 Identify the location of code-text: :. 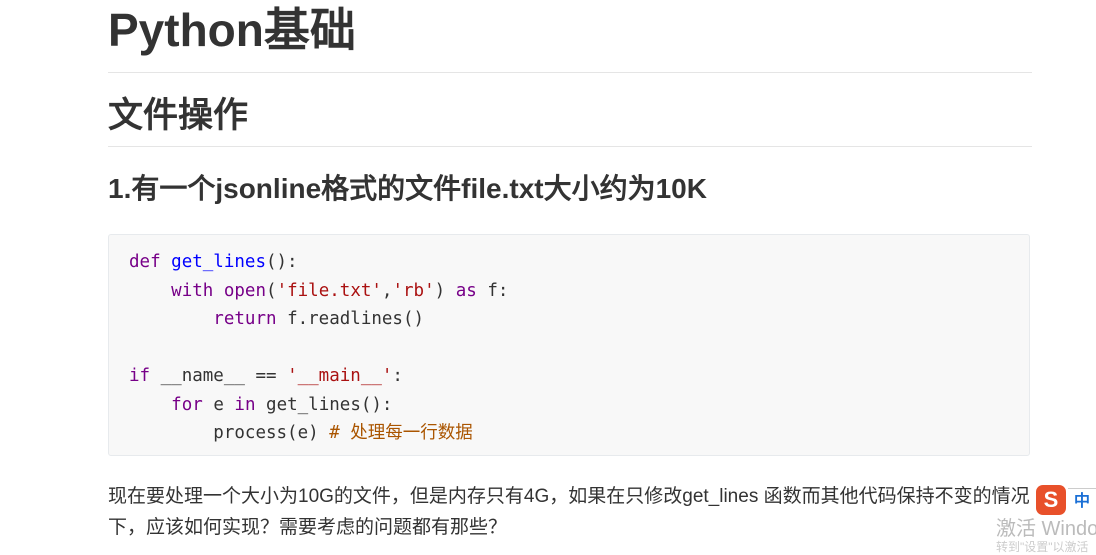
(397, 376).